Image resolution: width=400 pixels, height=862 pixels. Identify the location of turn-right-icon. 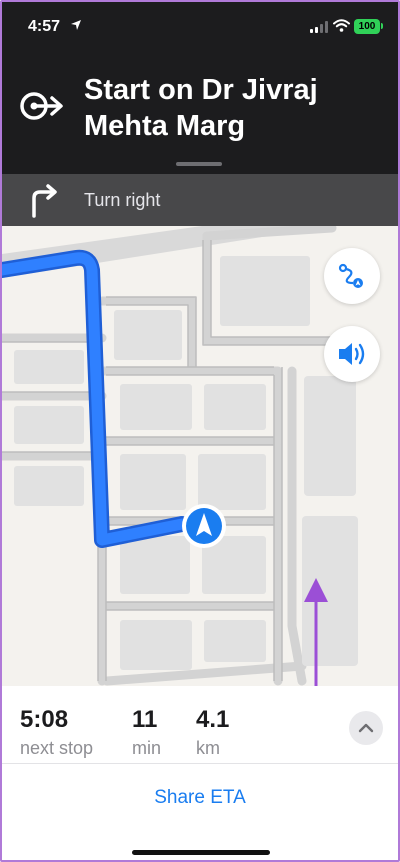
(44, 201).